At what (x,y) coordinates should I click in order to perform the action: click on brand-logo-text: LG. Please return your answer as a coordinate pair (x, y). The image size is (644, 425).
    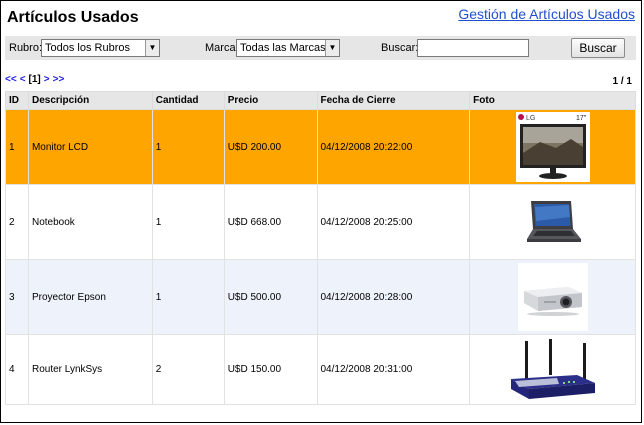
    Looking at the image, I should click on (530, 118).